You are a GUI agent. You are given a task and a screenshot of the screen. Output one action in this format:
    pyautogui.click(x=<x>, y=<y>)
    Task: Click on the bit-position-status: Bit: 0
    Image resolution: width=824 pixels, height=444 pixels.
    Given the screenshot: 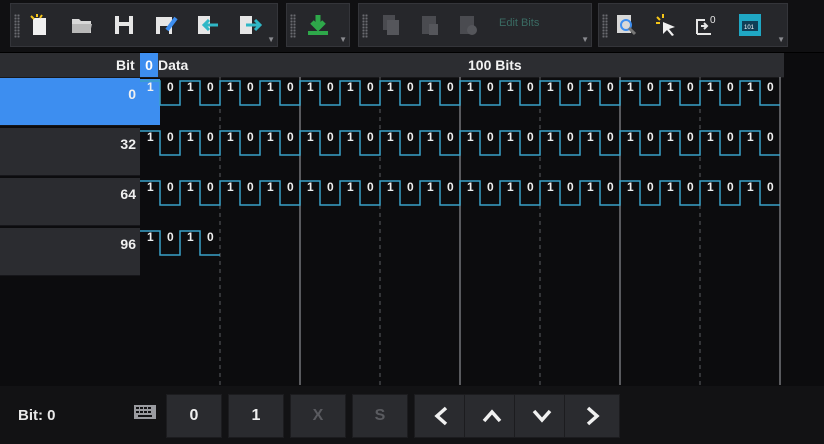 What is the action you would take?
    pyautogui.click(x=37, y=415)
    